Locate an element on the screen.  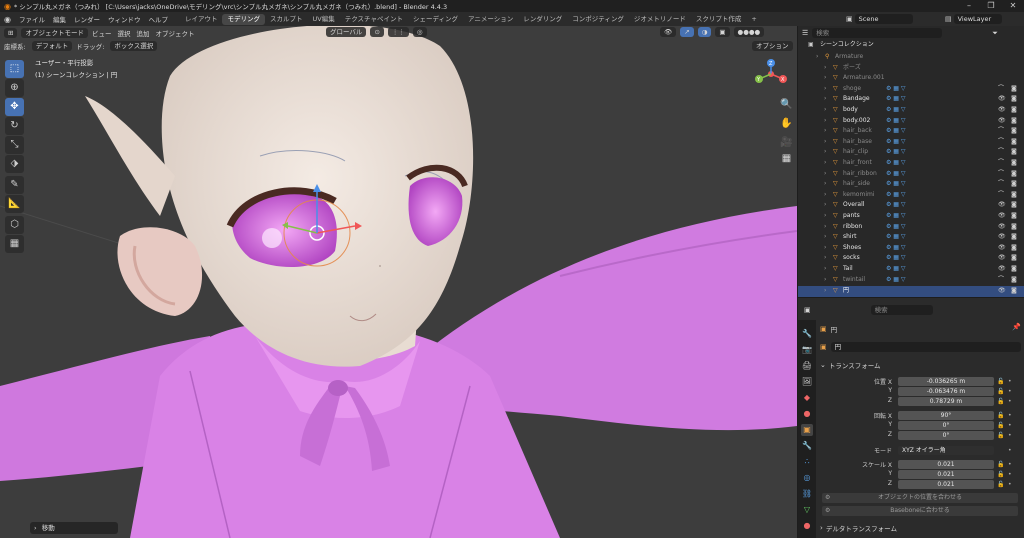
delta-section-header: › デルタトランスフォーム is located at coordinates (858, 528).